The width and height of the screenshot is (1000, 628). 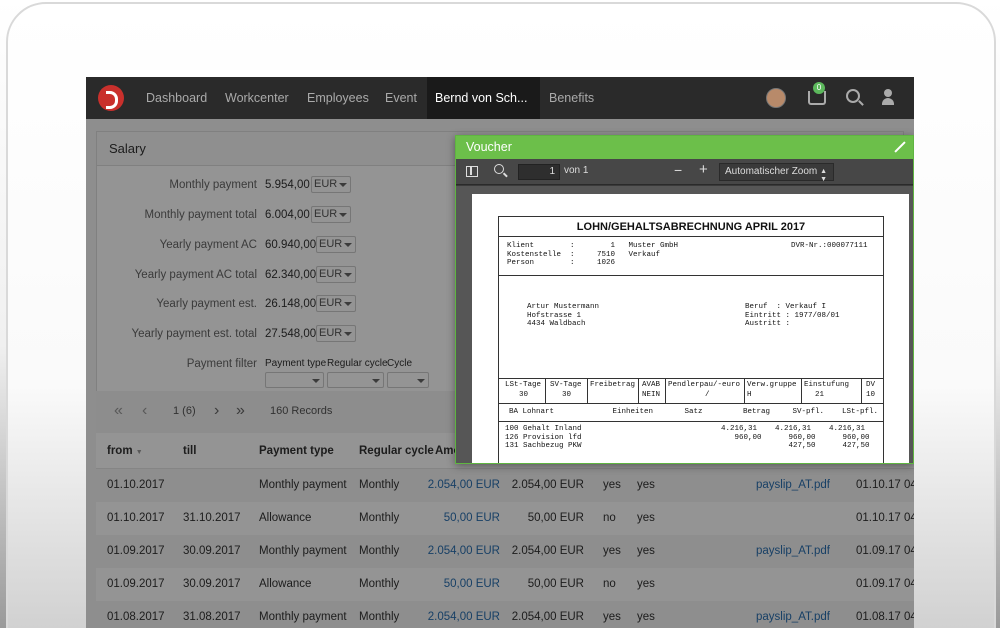 I want to click on page-count: von 1, so click(x=576, y=170).